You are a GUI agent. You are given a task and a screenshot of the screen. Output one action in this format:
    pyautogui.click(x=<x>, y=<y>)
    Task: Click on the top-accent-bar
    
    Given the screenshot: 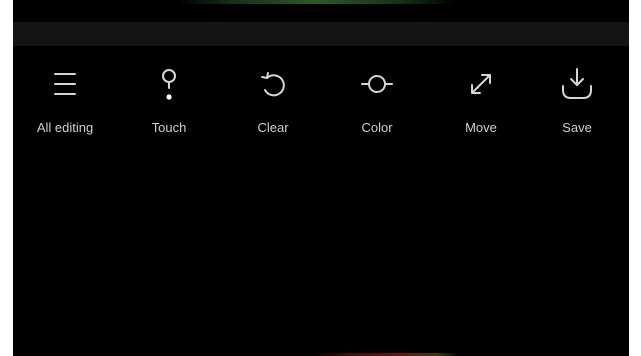 What is the action you would take?
    pyautogui.click(x=317, y=2)
    